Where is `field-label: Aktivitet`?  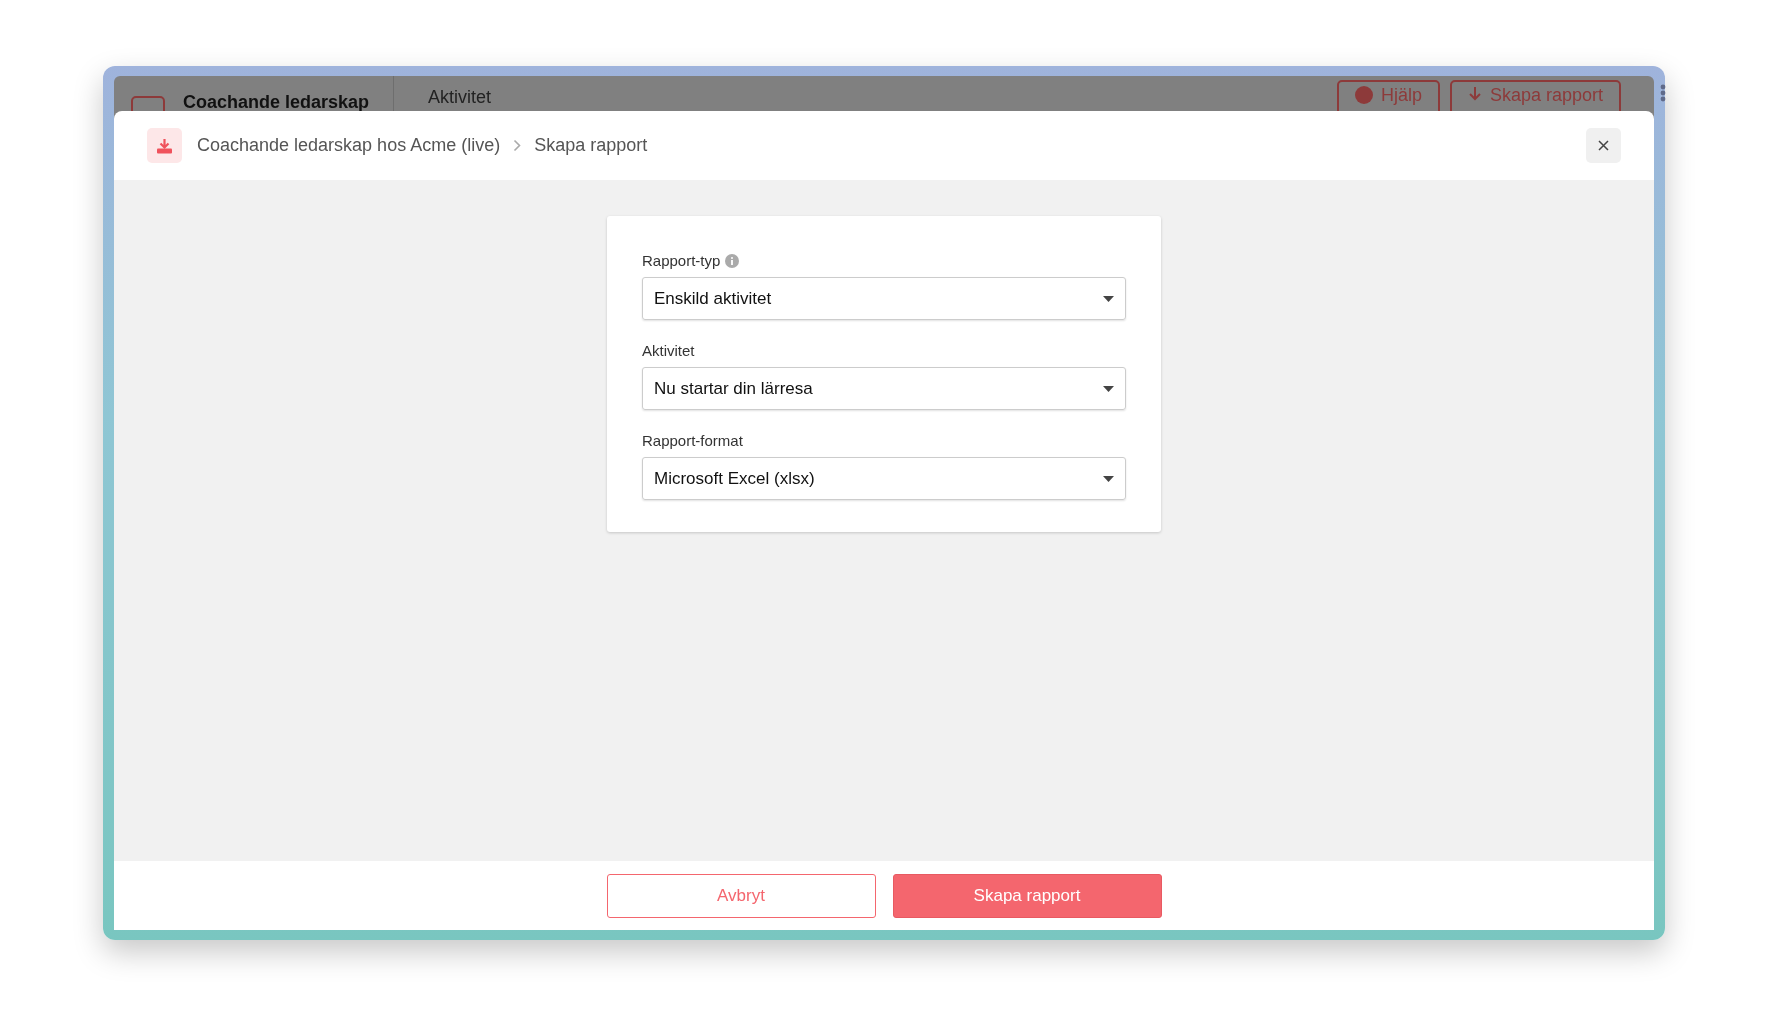 field-label: Aktivitet is located at coordinates (668, 351).